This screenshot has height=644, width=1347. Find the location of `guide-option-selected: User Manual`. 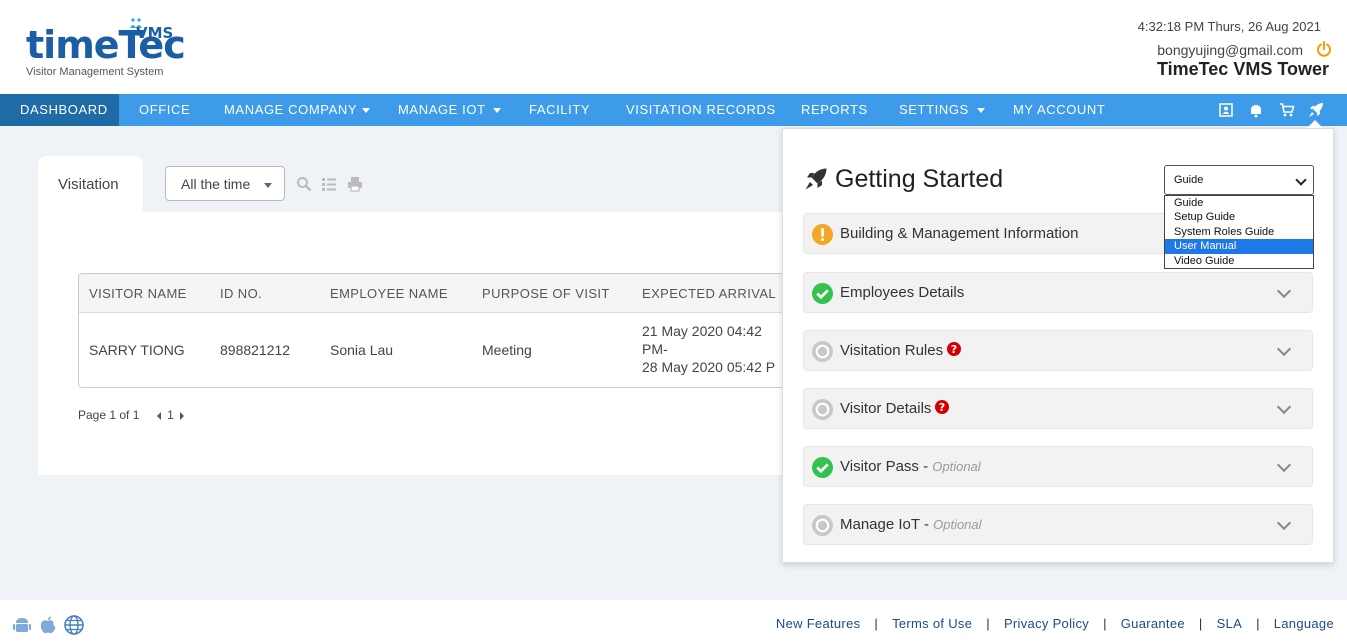

guide-option-selected: User Manual is located at coordinates (1239, 246).